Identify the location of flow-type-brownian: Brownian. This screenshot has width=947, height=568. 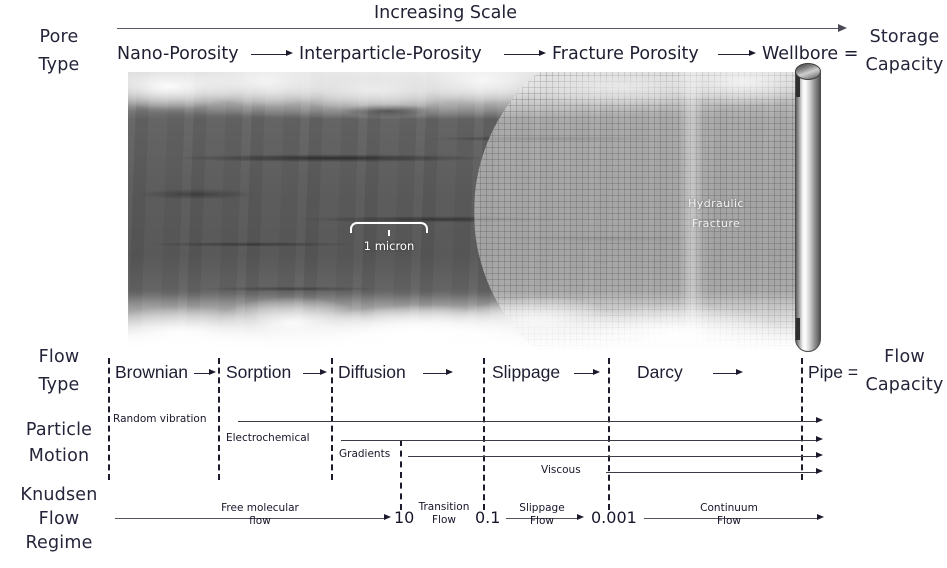
(151, 372).